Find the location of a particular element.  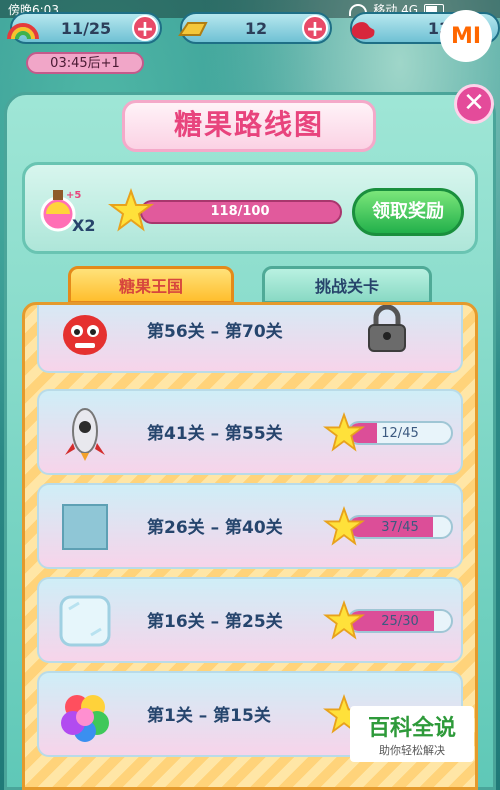

ice-cube-icon is located at coordinates (85, 621).